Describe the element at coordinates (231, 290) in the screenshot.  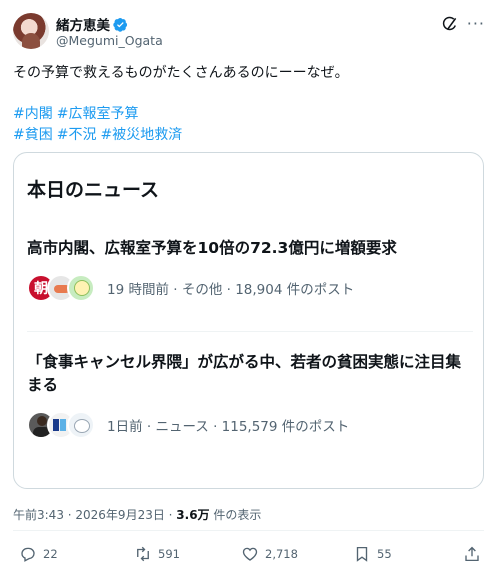
I see `news-meta-text: 19 時間前 · その他 · 18,904 件のポスト` at that location.